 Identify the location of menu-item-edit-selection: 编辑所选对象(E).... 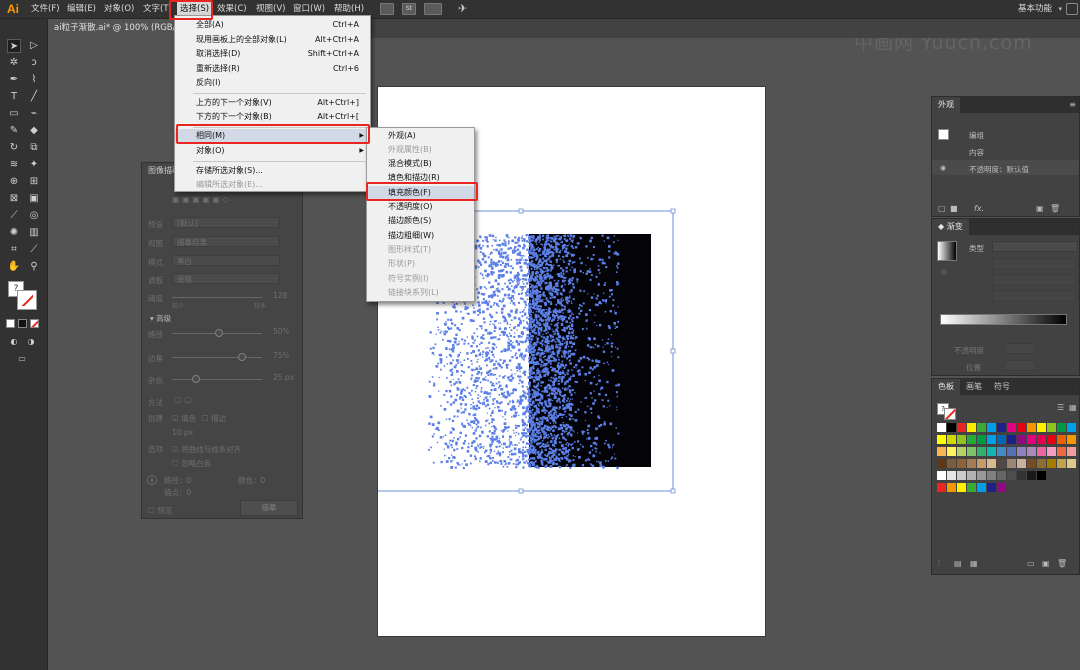
(272, 185).